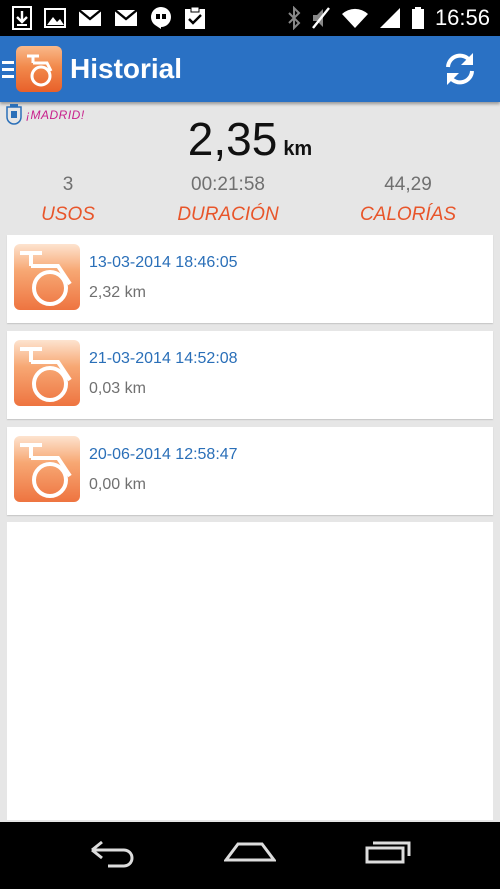 This screenshot has width=500, height=889. I want to click on total-distance-unit: km, so click(298, 149).